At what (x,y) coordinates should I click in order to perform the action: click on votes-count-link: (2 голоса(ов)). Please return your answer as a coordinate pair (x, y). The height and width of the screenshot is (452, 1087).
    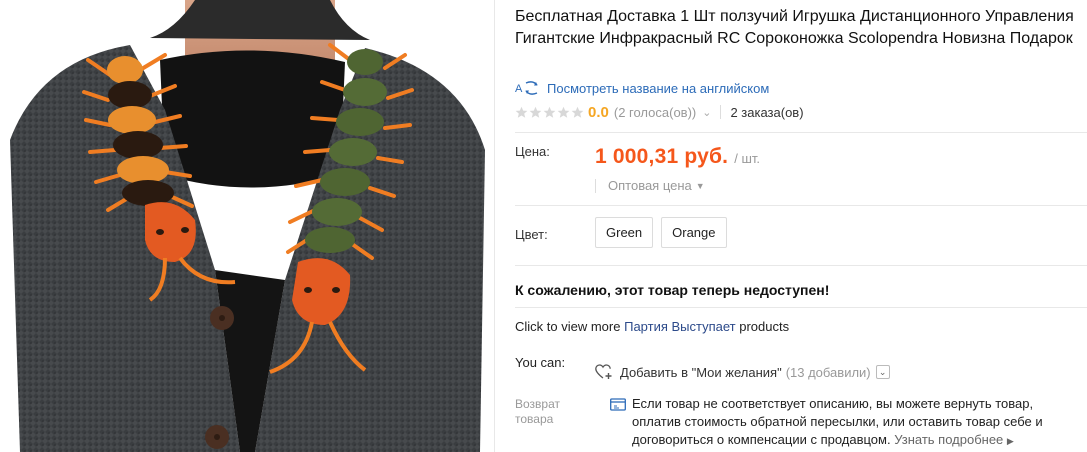
    Looking at the image, I should click on (655, 112).